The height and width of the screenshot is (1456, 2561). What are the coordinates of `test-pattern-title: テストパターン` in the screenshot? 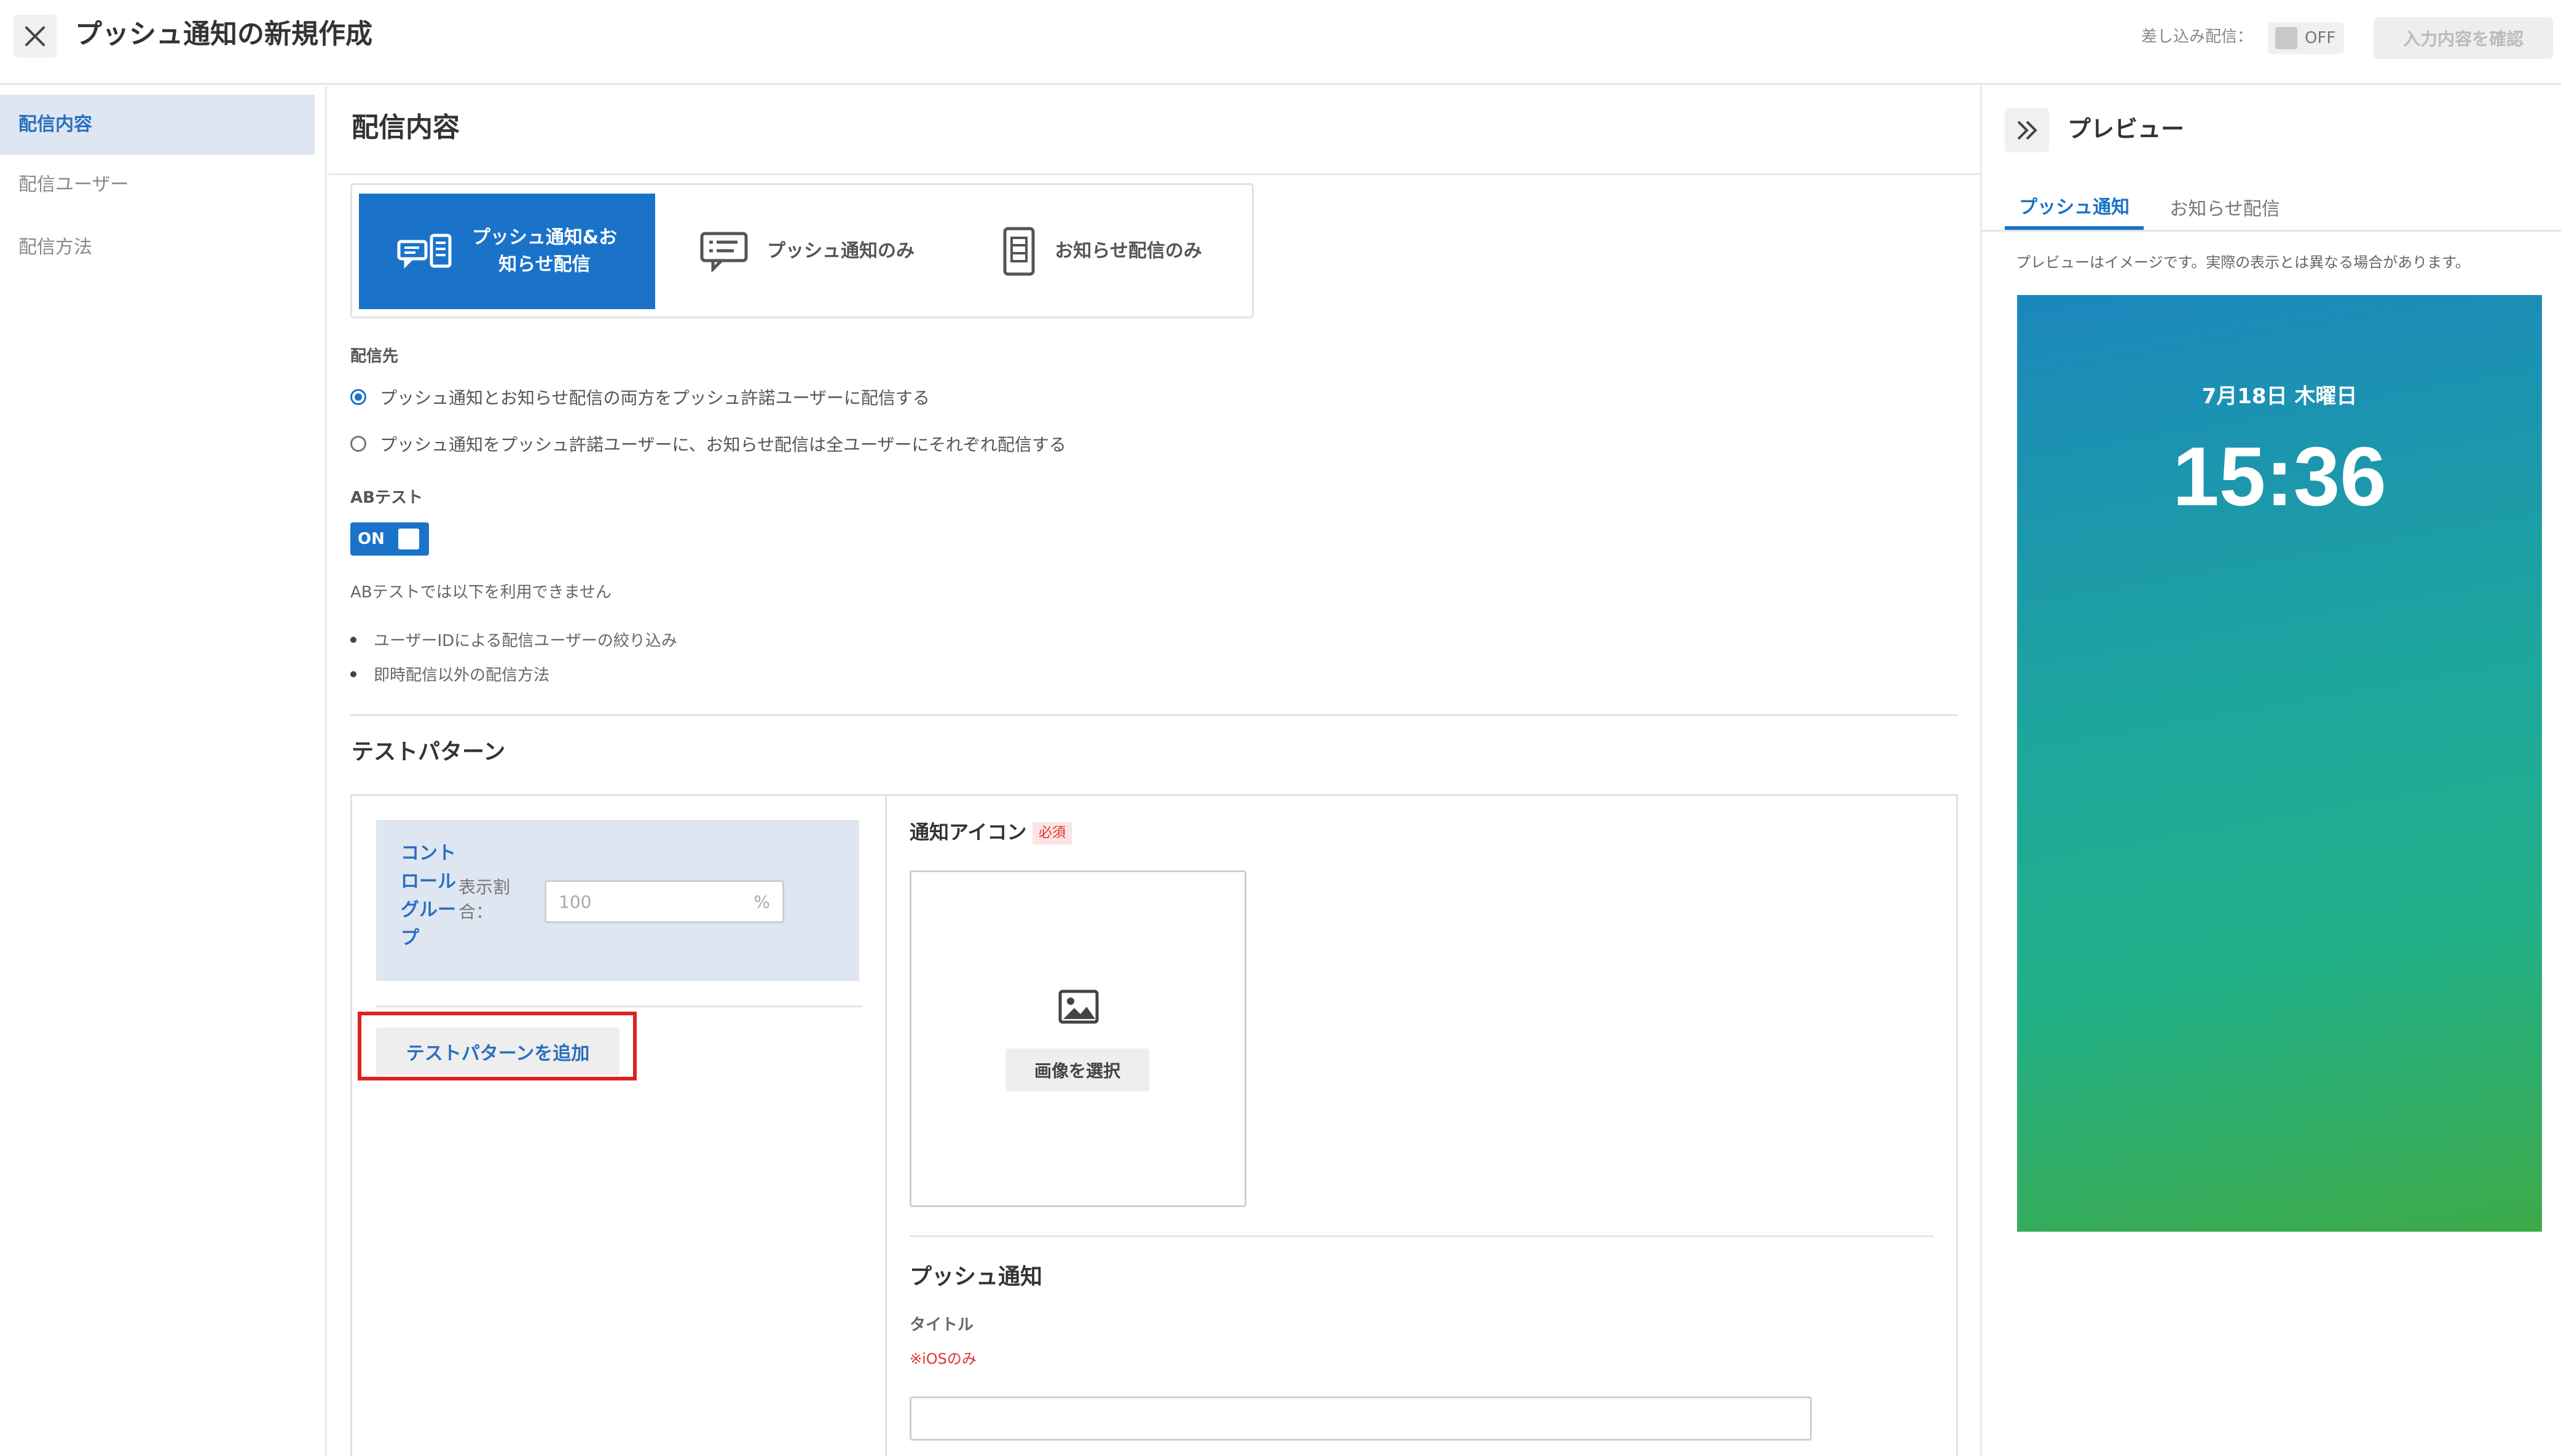 It's located at (429, 752).